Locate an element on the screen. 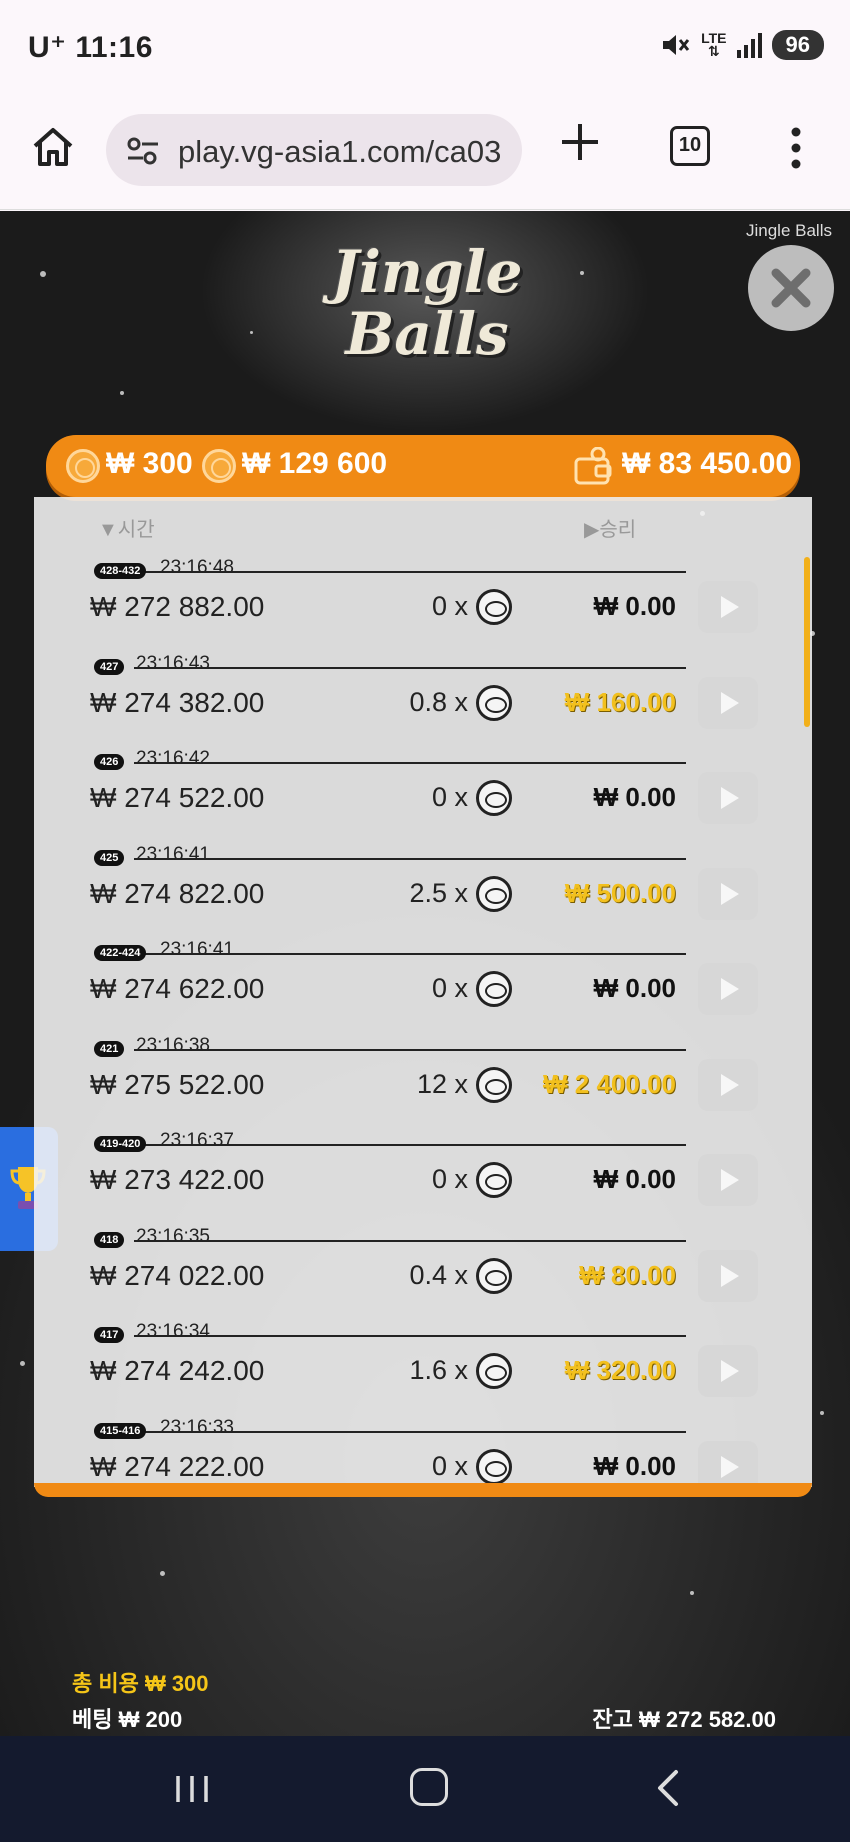 Image resolution: width=850 pixels, height=1842 pixels. history-row: 419-420 23:16:37 ₩ 273 422.00 0 x ₩ 0.00 is located at coordinates (423, 1169).